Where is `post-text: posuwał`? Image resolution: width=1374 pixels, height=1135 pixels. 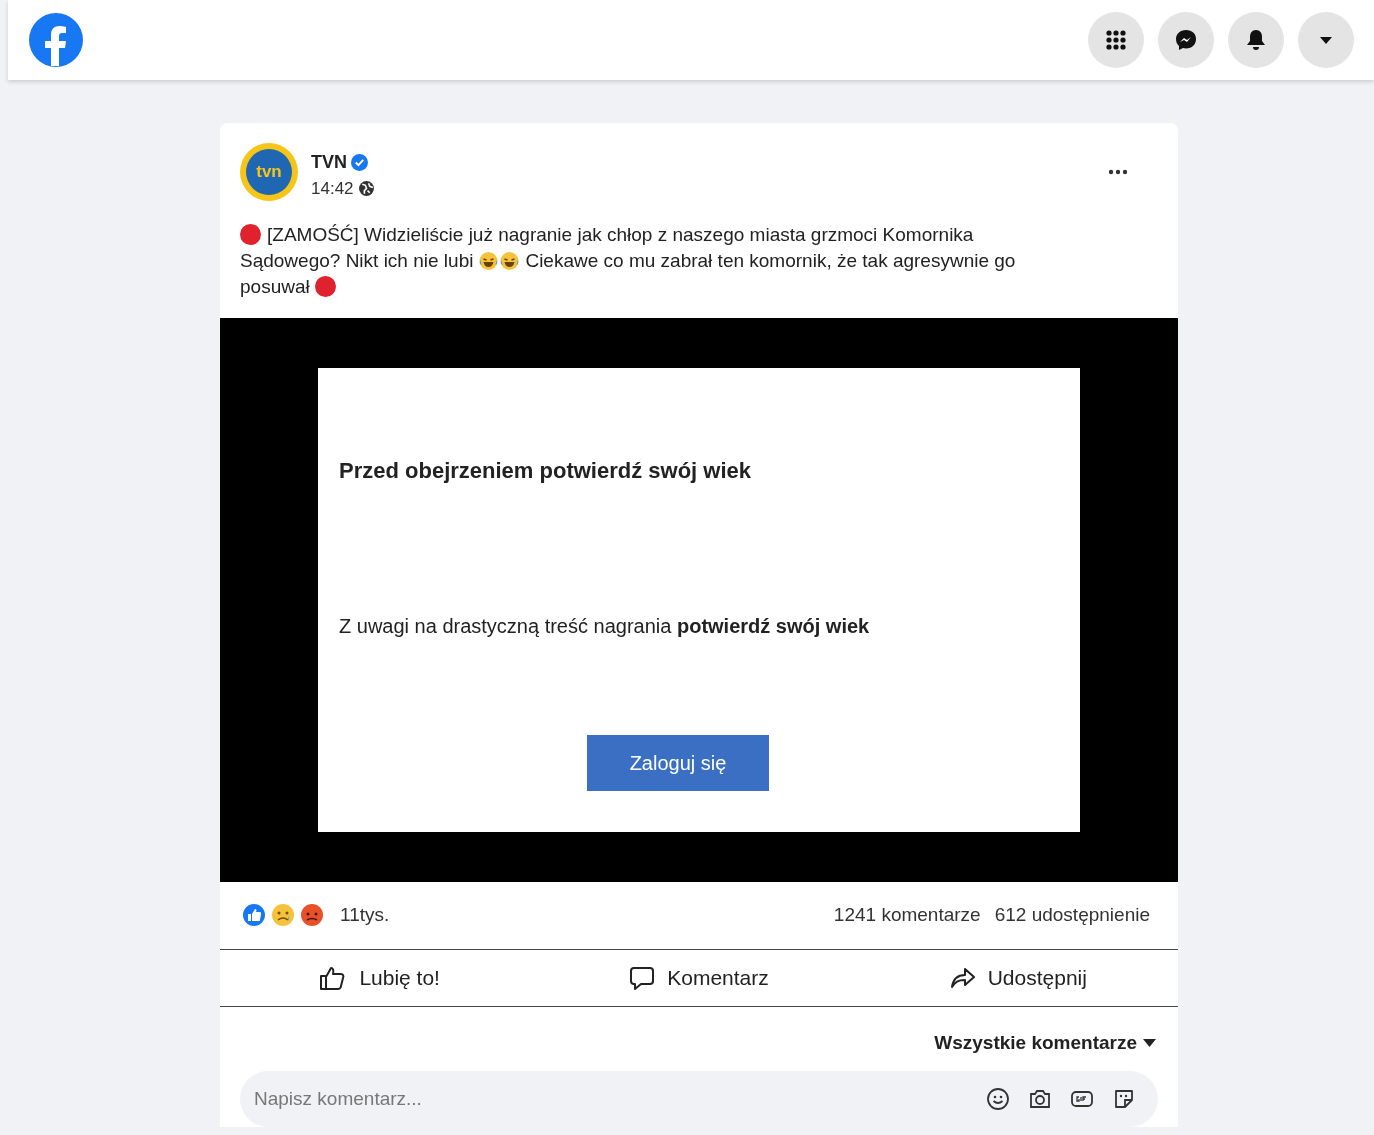 post-text: posuwał is located at coordinates (275, 286).